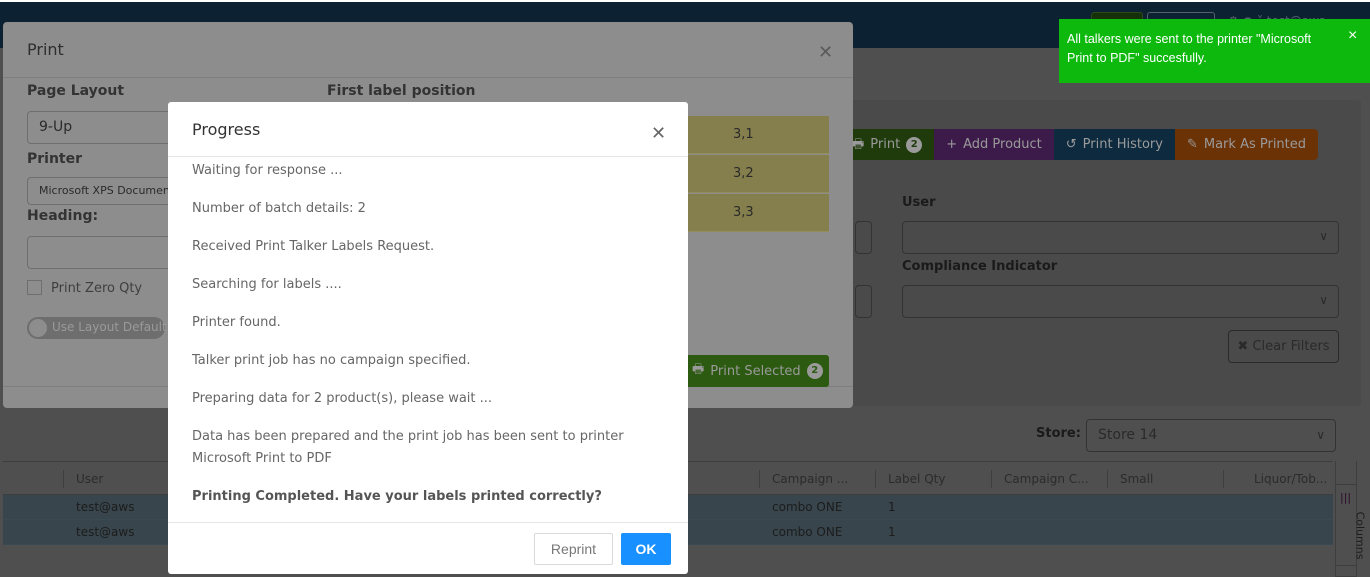 Image resolution: width=1370 pixels, height=577 pixels. Describe the element at coordinates (76, 91) in the screenshot. I see `page-layout-label: Page Layout` at that location.